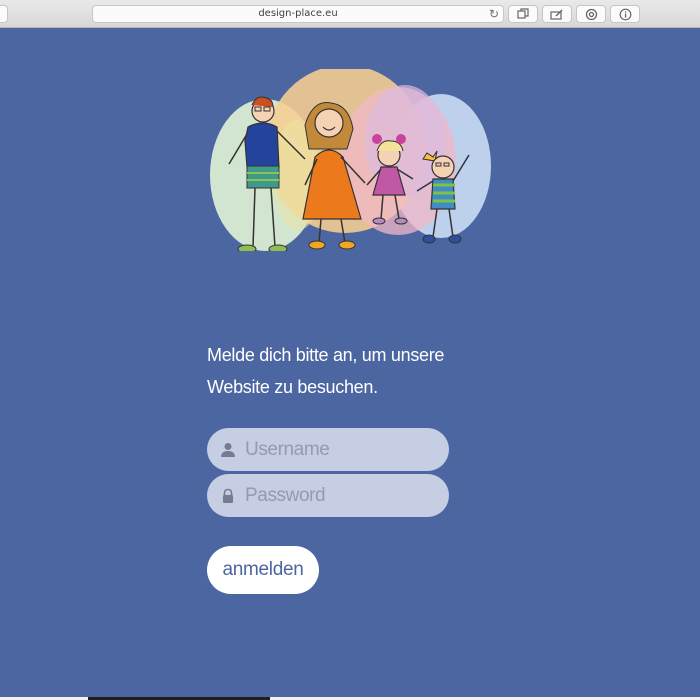 The width and height of the screenshot is (700, 700). What do you see at coordinates (228, 450) in the screenshot?
I see `user-icon` at bounding box center [228, 450].